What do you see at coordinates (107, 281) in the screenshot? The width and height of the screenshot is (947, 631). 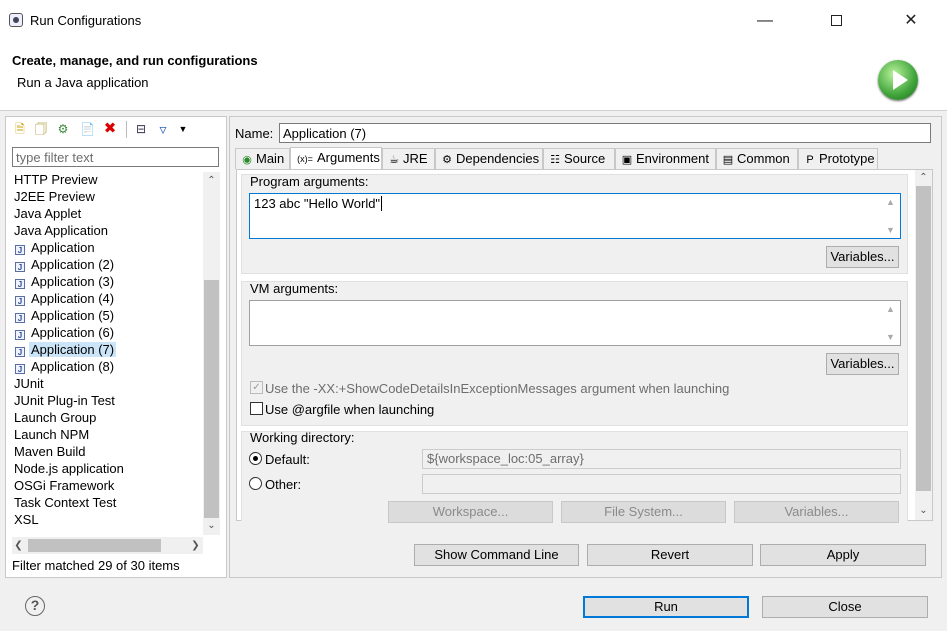 I see `tree-item: J Application (3)` at bounding box center [107, 281].